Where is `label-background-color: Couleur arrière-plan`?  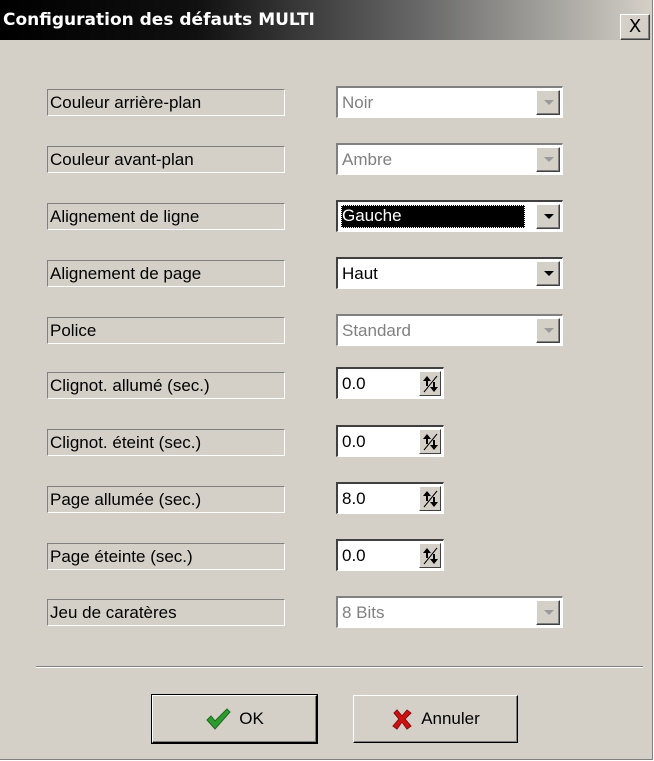 label-background-color: Couleur arrière-plan is located at coordinates (166, 102).